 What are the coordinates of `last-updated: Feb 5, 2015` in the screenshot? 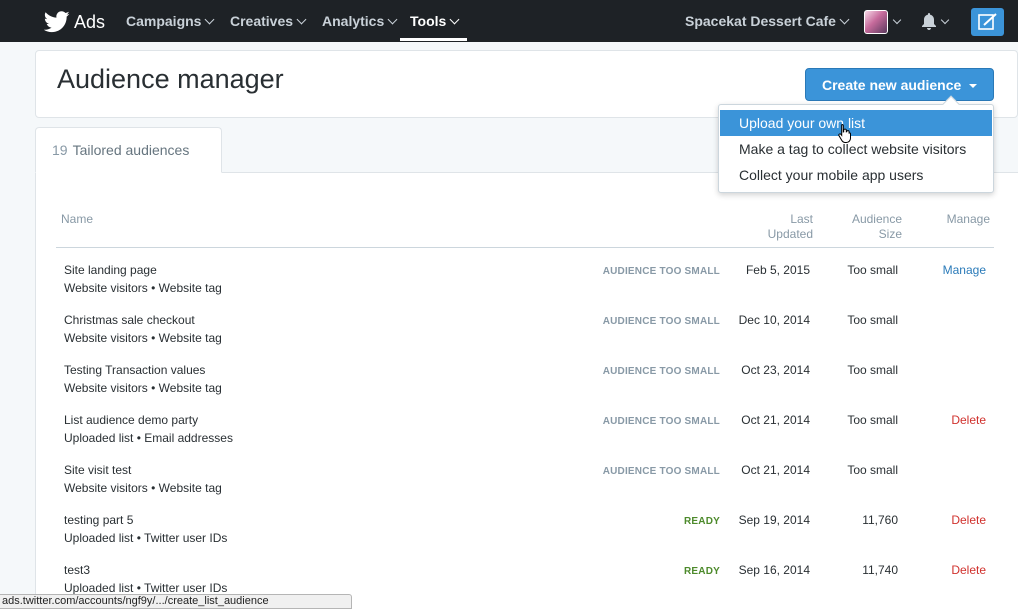 It's located at (777, 270).